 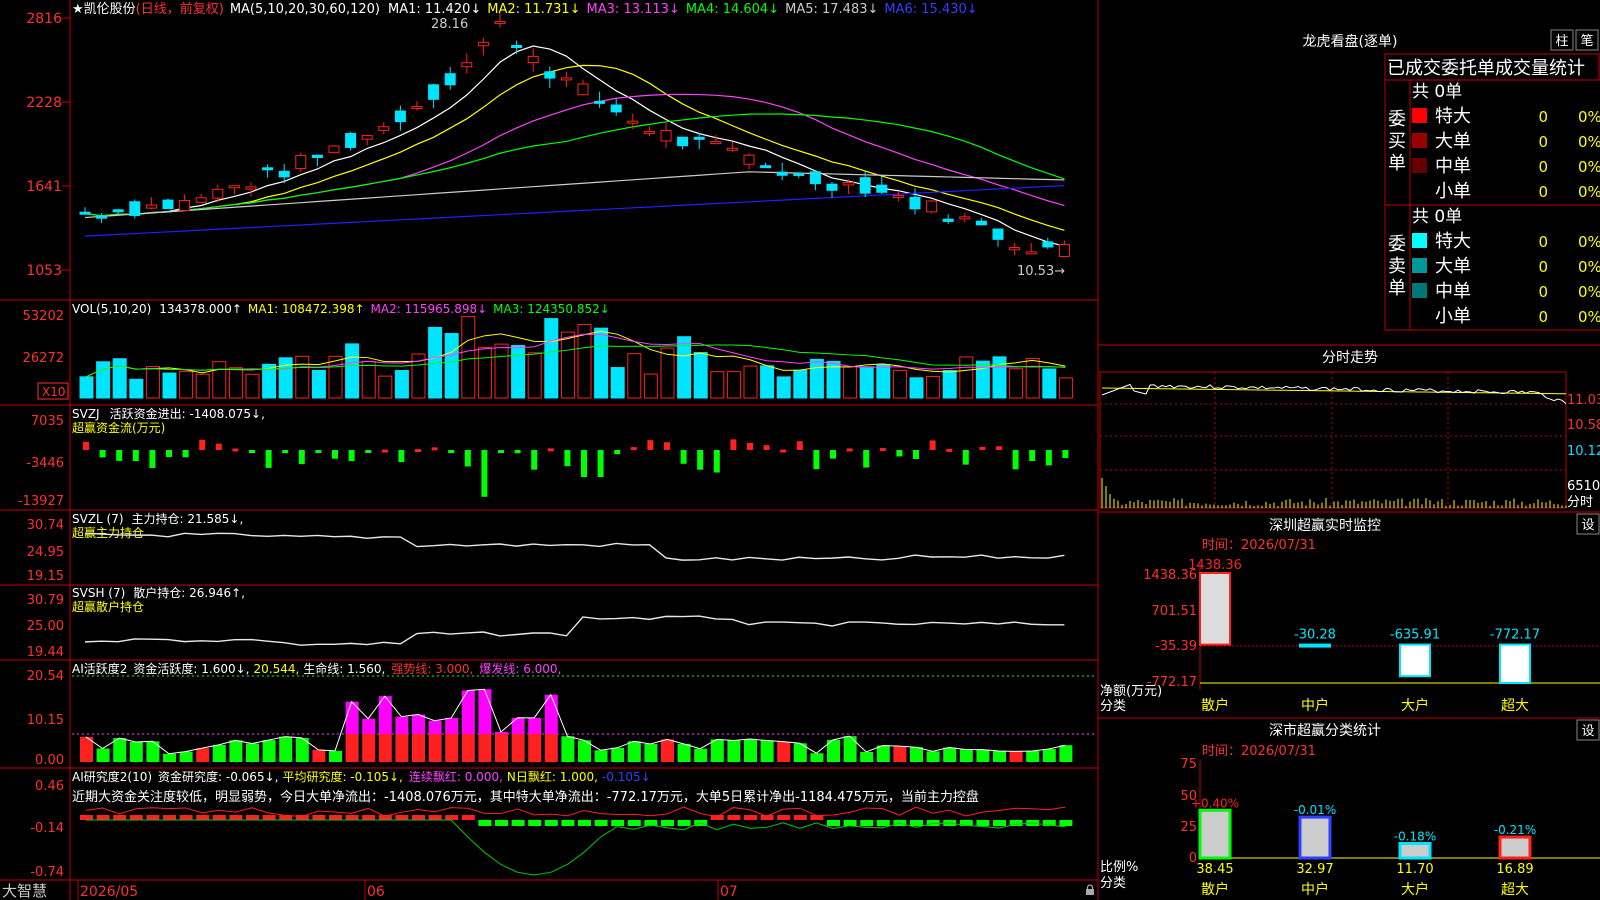 I want to click on intraday-vol-tick: 6510, so click(x=1583, y=486).